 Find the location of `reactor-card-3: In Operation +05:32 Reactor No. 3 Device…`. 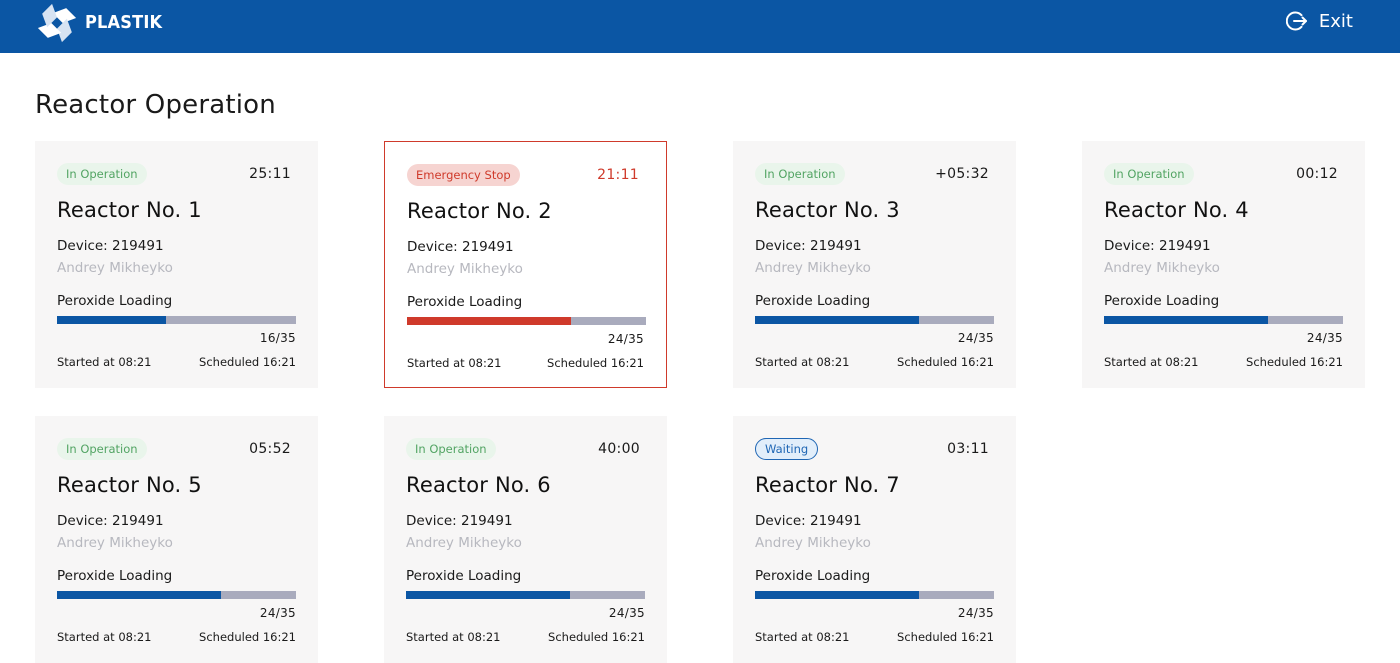

reactor-card-3: In Operation +05:32 Reactor No. 3 Device… is located at coordinates (874, 264).